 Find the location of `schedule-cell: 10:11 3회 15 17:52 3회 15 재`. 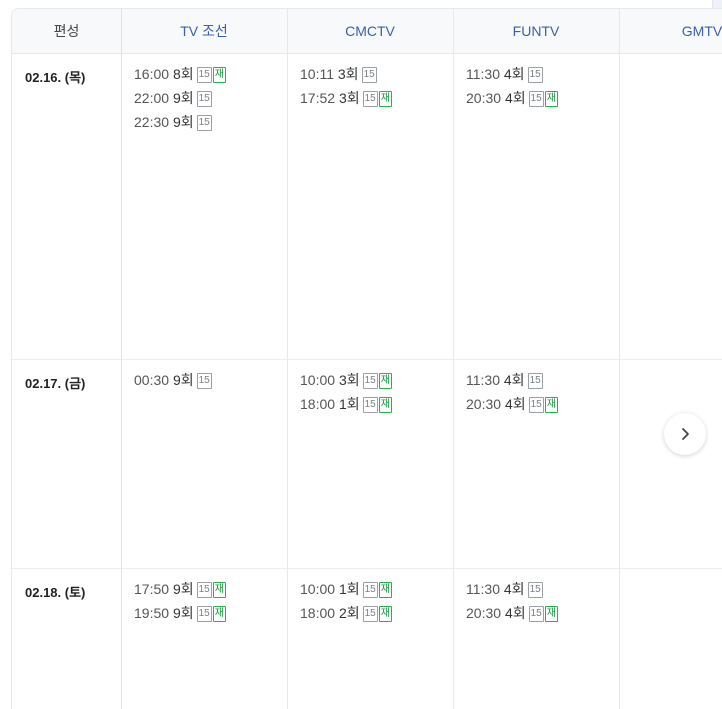

schedule-cell: 10:11 3회 15 17:52 3회 15 재 is located at coordinates (346, 86).